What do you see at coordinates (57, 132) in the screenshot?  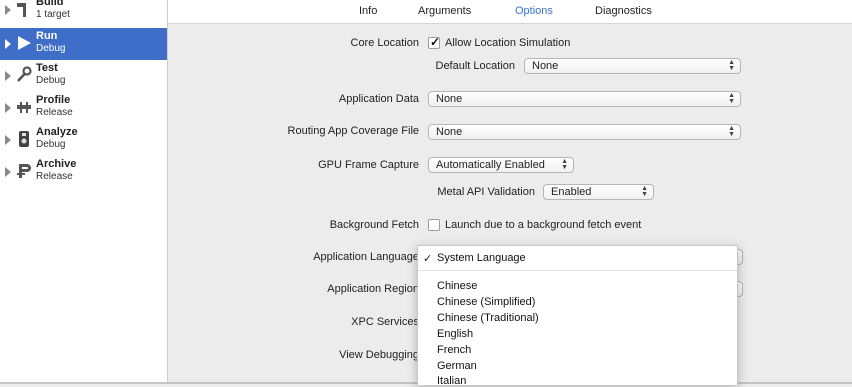 I see `sidebar-item-title: Analyze` at bounding box center [57, 132].